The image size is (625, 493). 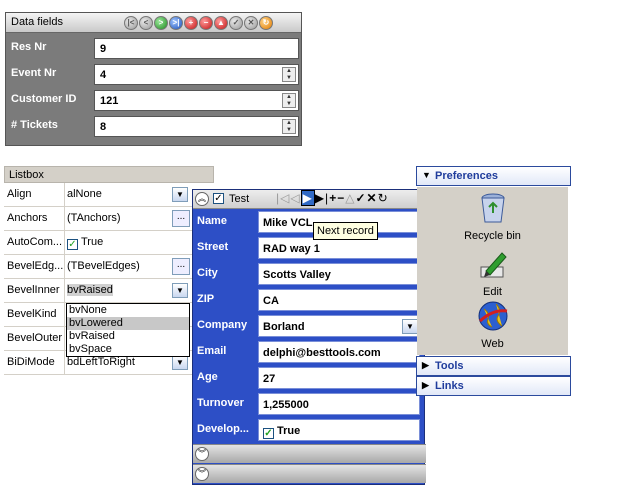 What do you see at coordinates (196, 74) in the screenshot?
I see `event-nr-input: 4 ▲ ▼` at bounding box center [196, 74].